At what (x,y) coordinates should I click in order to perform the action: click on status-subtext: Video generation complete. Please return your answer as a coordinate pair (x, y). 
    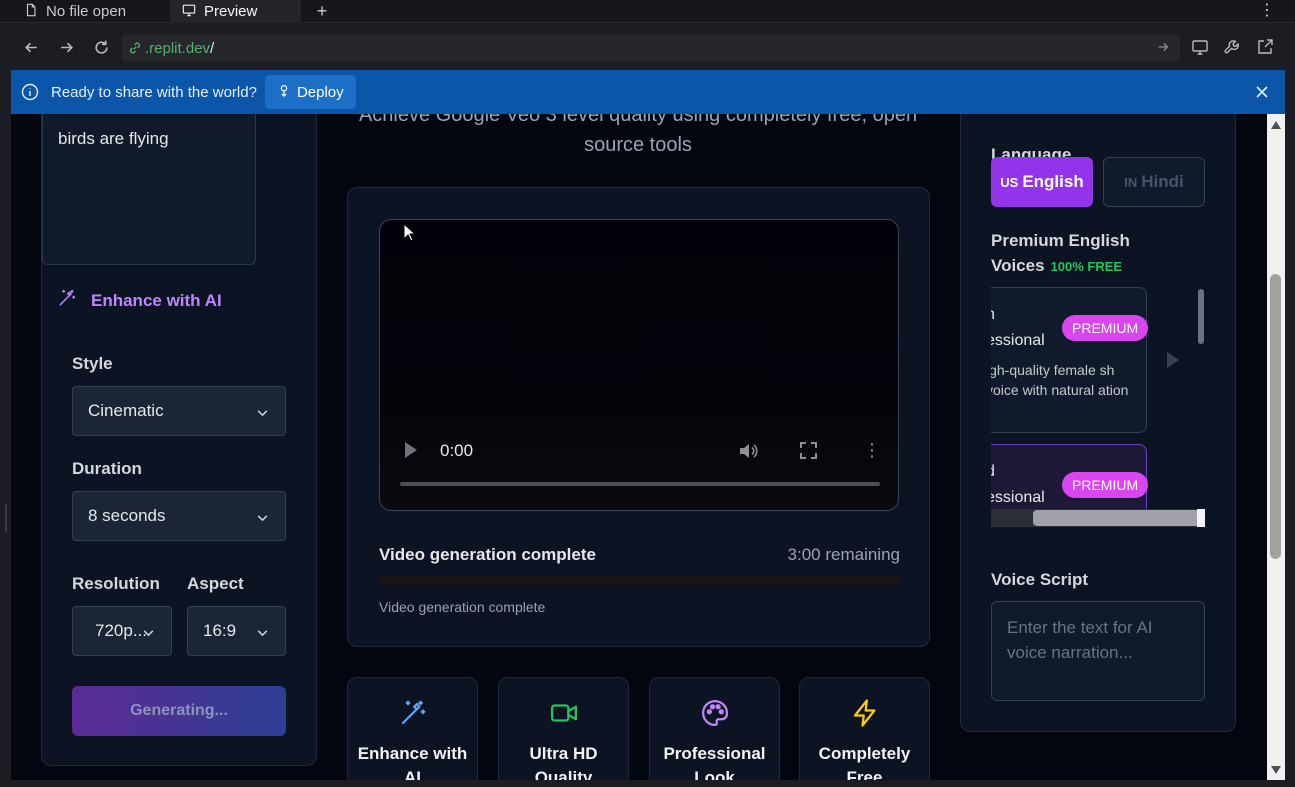
    Looking at the image, I should click on (462, 607).